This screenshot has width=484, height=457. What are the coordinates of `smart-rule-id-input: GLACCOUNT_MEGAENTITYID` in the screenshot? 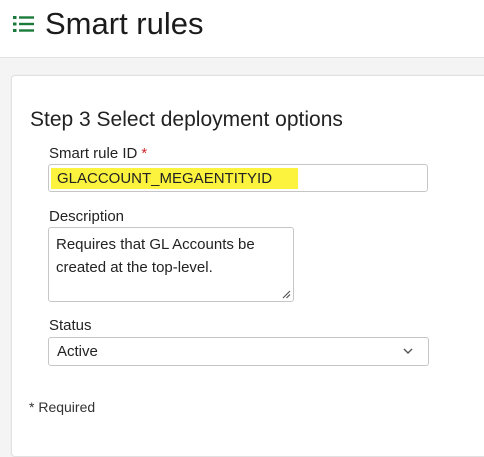 It's located at (238, 178).